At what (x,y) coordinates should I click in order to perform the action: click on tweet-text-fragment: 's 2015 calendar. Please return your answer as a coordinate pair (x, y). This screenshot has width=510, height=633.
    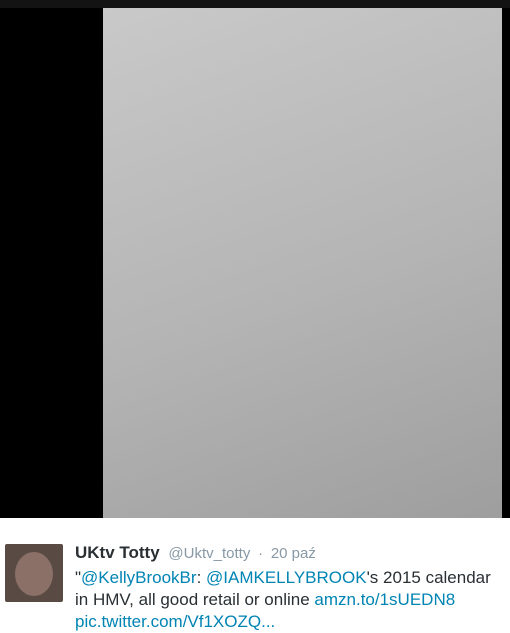
    Looking at the image, I should click on (428, 577).